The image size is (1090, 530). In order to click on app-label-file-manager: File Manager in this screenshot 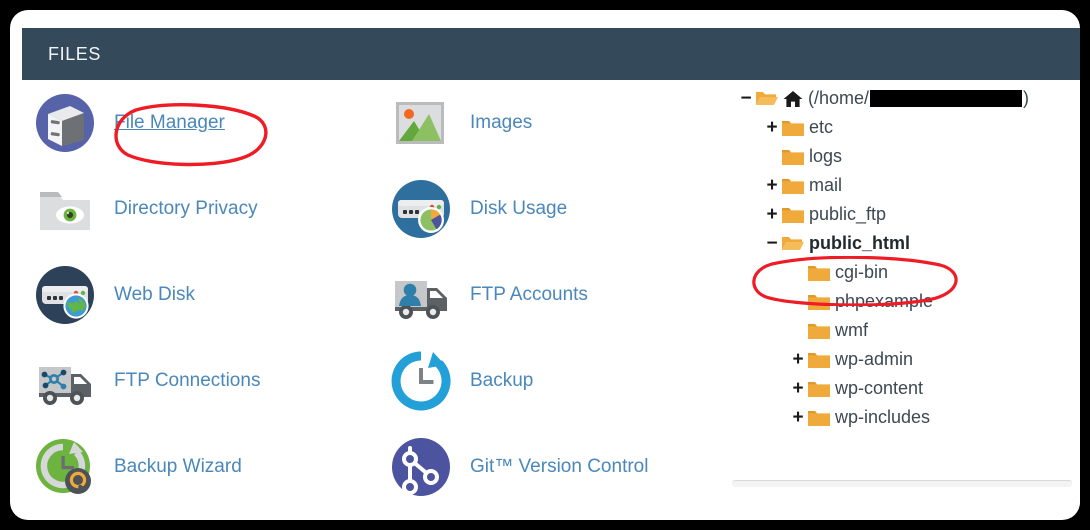, I will do `click(169, 123)`.